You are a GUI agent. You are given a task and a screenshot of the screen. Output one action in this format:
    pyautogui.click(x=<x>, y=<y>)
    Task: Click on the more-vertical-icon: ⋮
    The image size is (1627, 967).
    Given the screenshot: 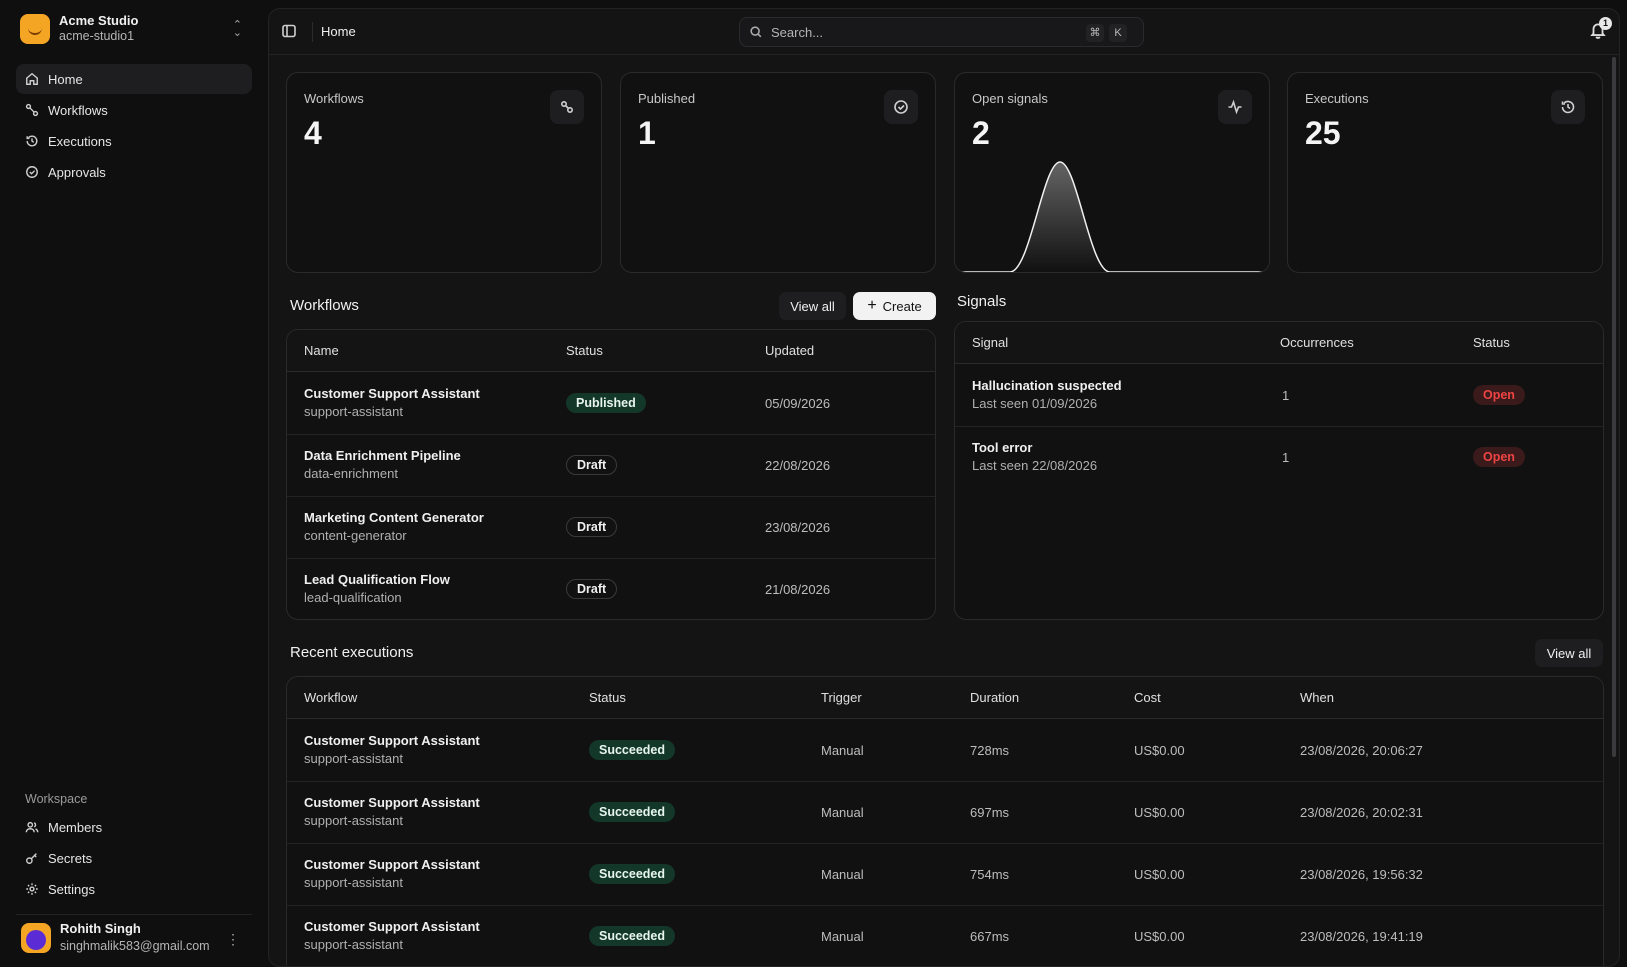 What is the action you would take?
    pyautogui.click(x=233, y=939)
    